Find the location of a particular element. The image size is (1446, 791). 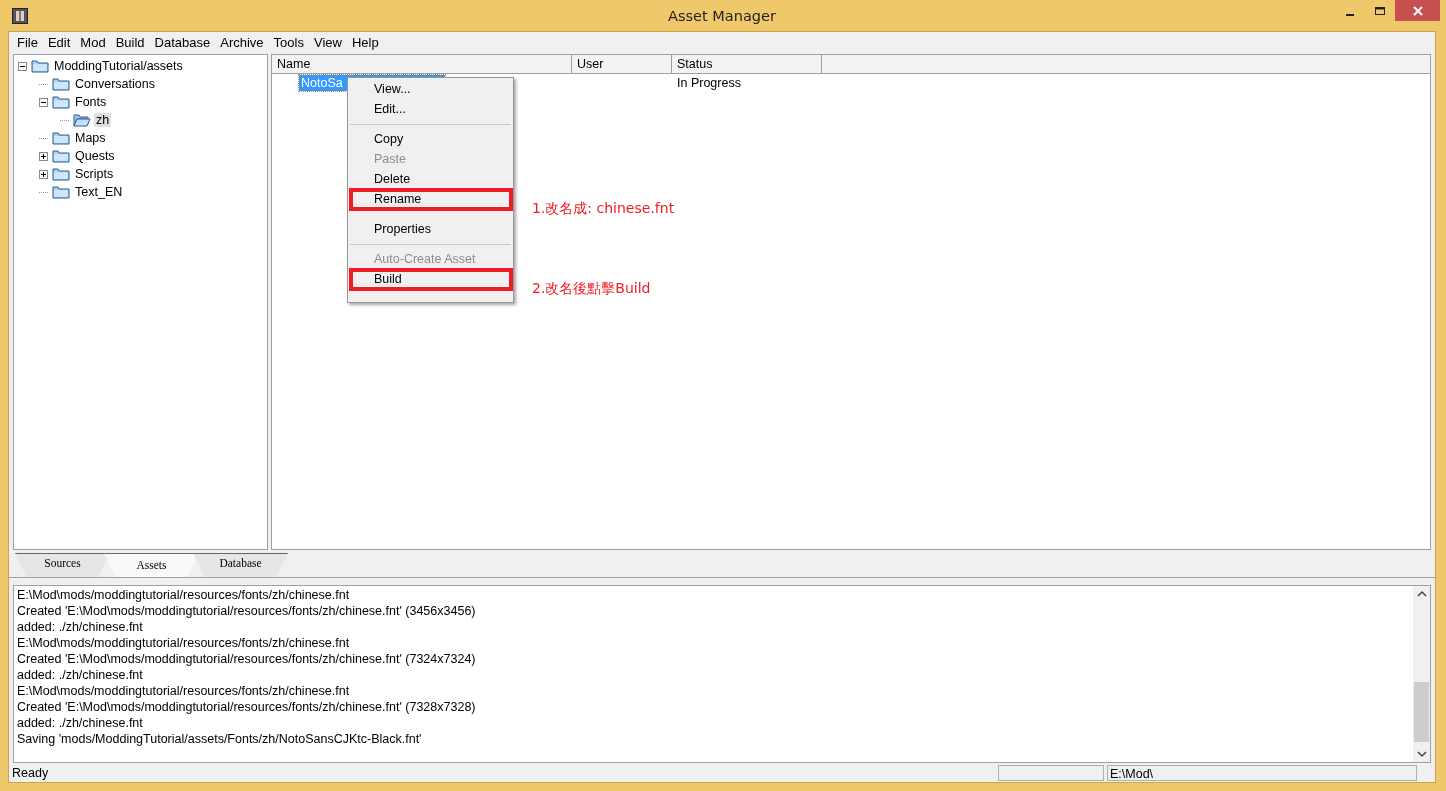

window-title: Asset Manager is located at coordinates (722, 15).